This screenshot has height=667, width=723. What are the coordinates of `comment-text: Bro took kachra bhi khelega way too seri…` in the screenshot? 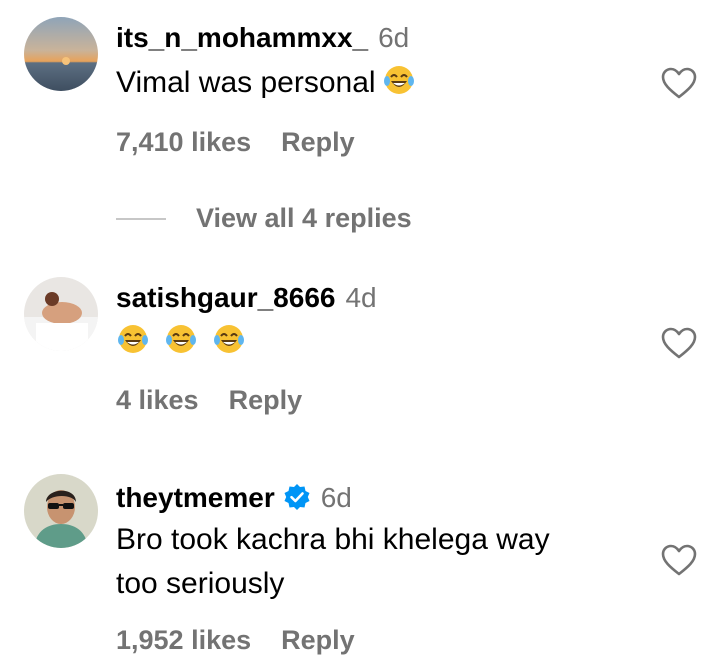 It's located at (333, 561).